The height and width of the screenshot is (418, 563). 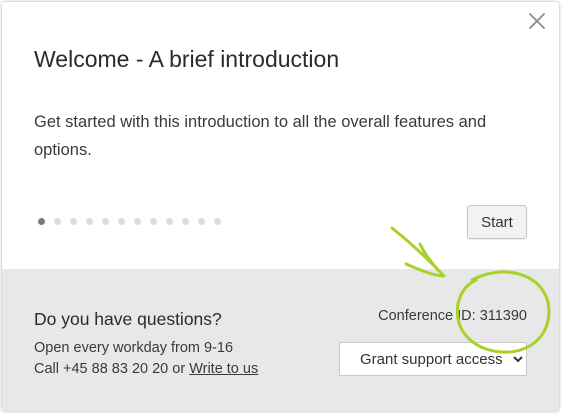 I want to click on start-button: Start, so click(x=497, y=222).